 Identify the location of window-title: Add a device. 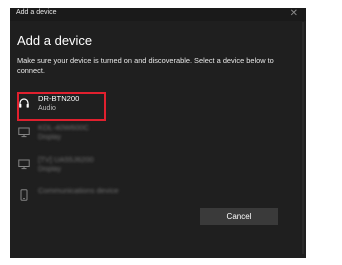
(36, 12).